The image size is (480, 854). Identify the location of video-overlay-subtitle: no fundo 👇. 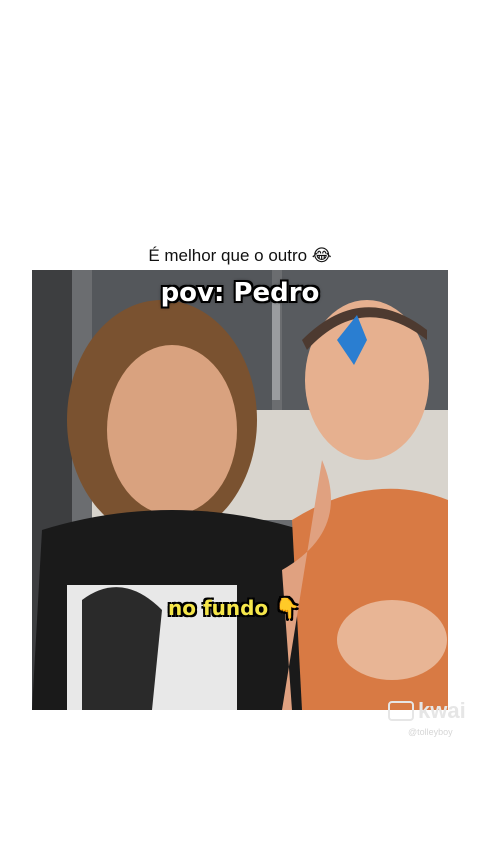
(234, 608).